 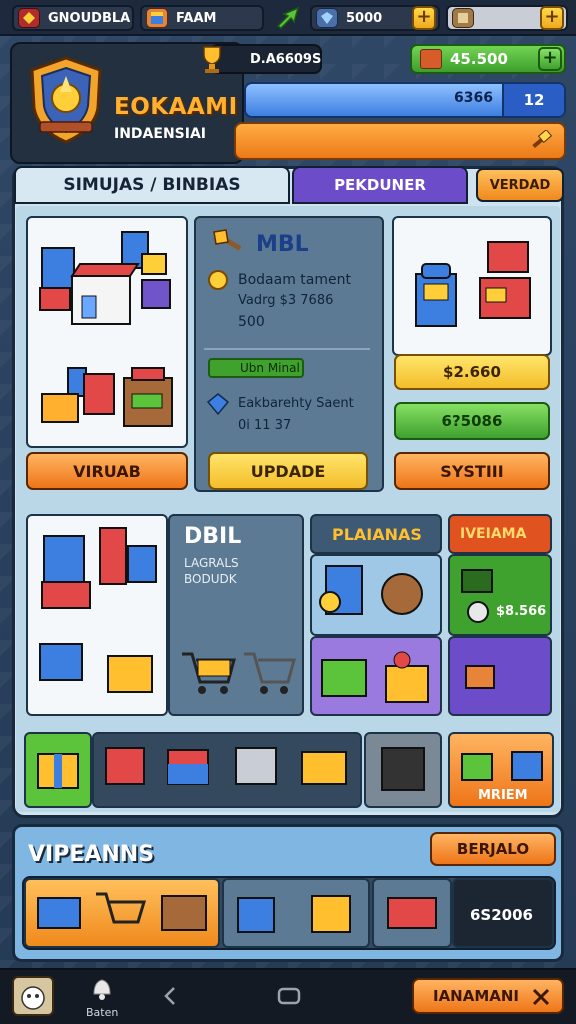 What do you see at coordinates (286, 59) in the screenshot?
I see `level-value: D.A6609S` at bounding box center [286, 59].